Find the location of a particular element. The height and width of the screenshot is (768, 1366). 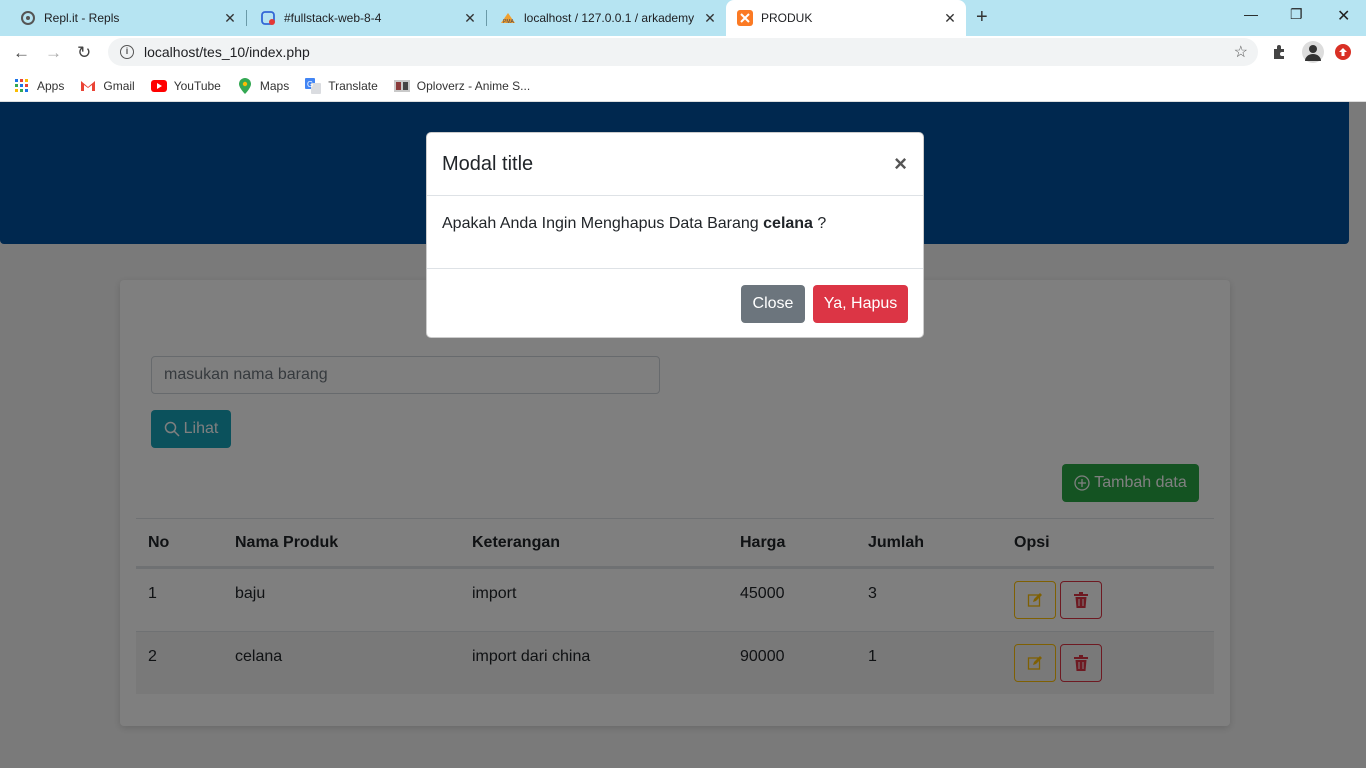

bookmark-gmail: Gmail is located at coordinates (107, 85).